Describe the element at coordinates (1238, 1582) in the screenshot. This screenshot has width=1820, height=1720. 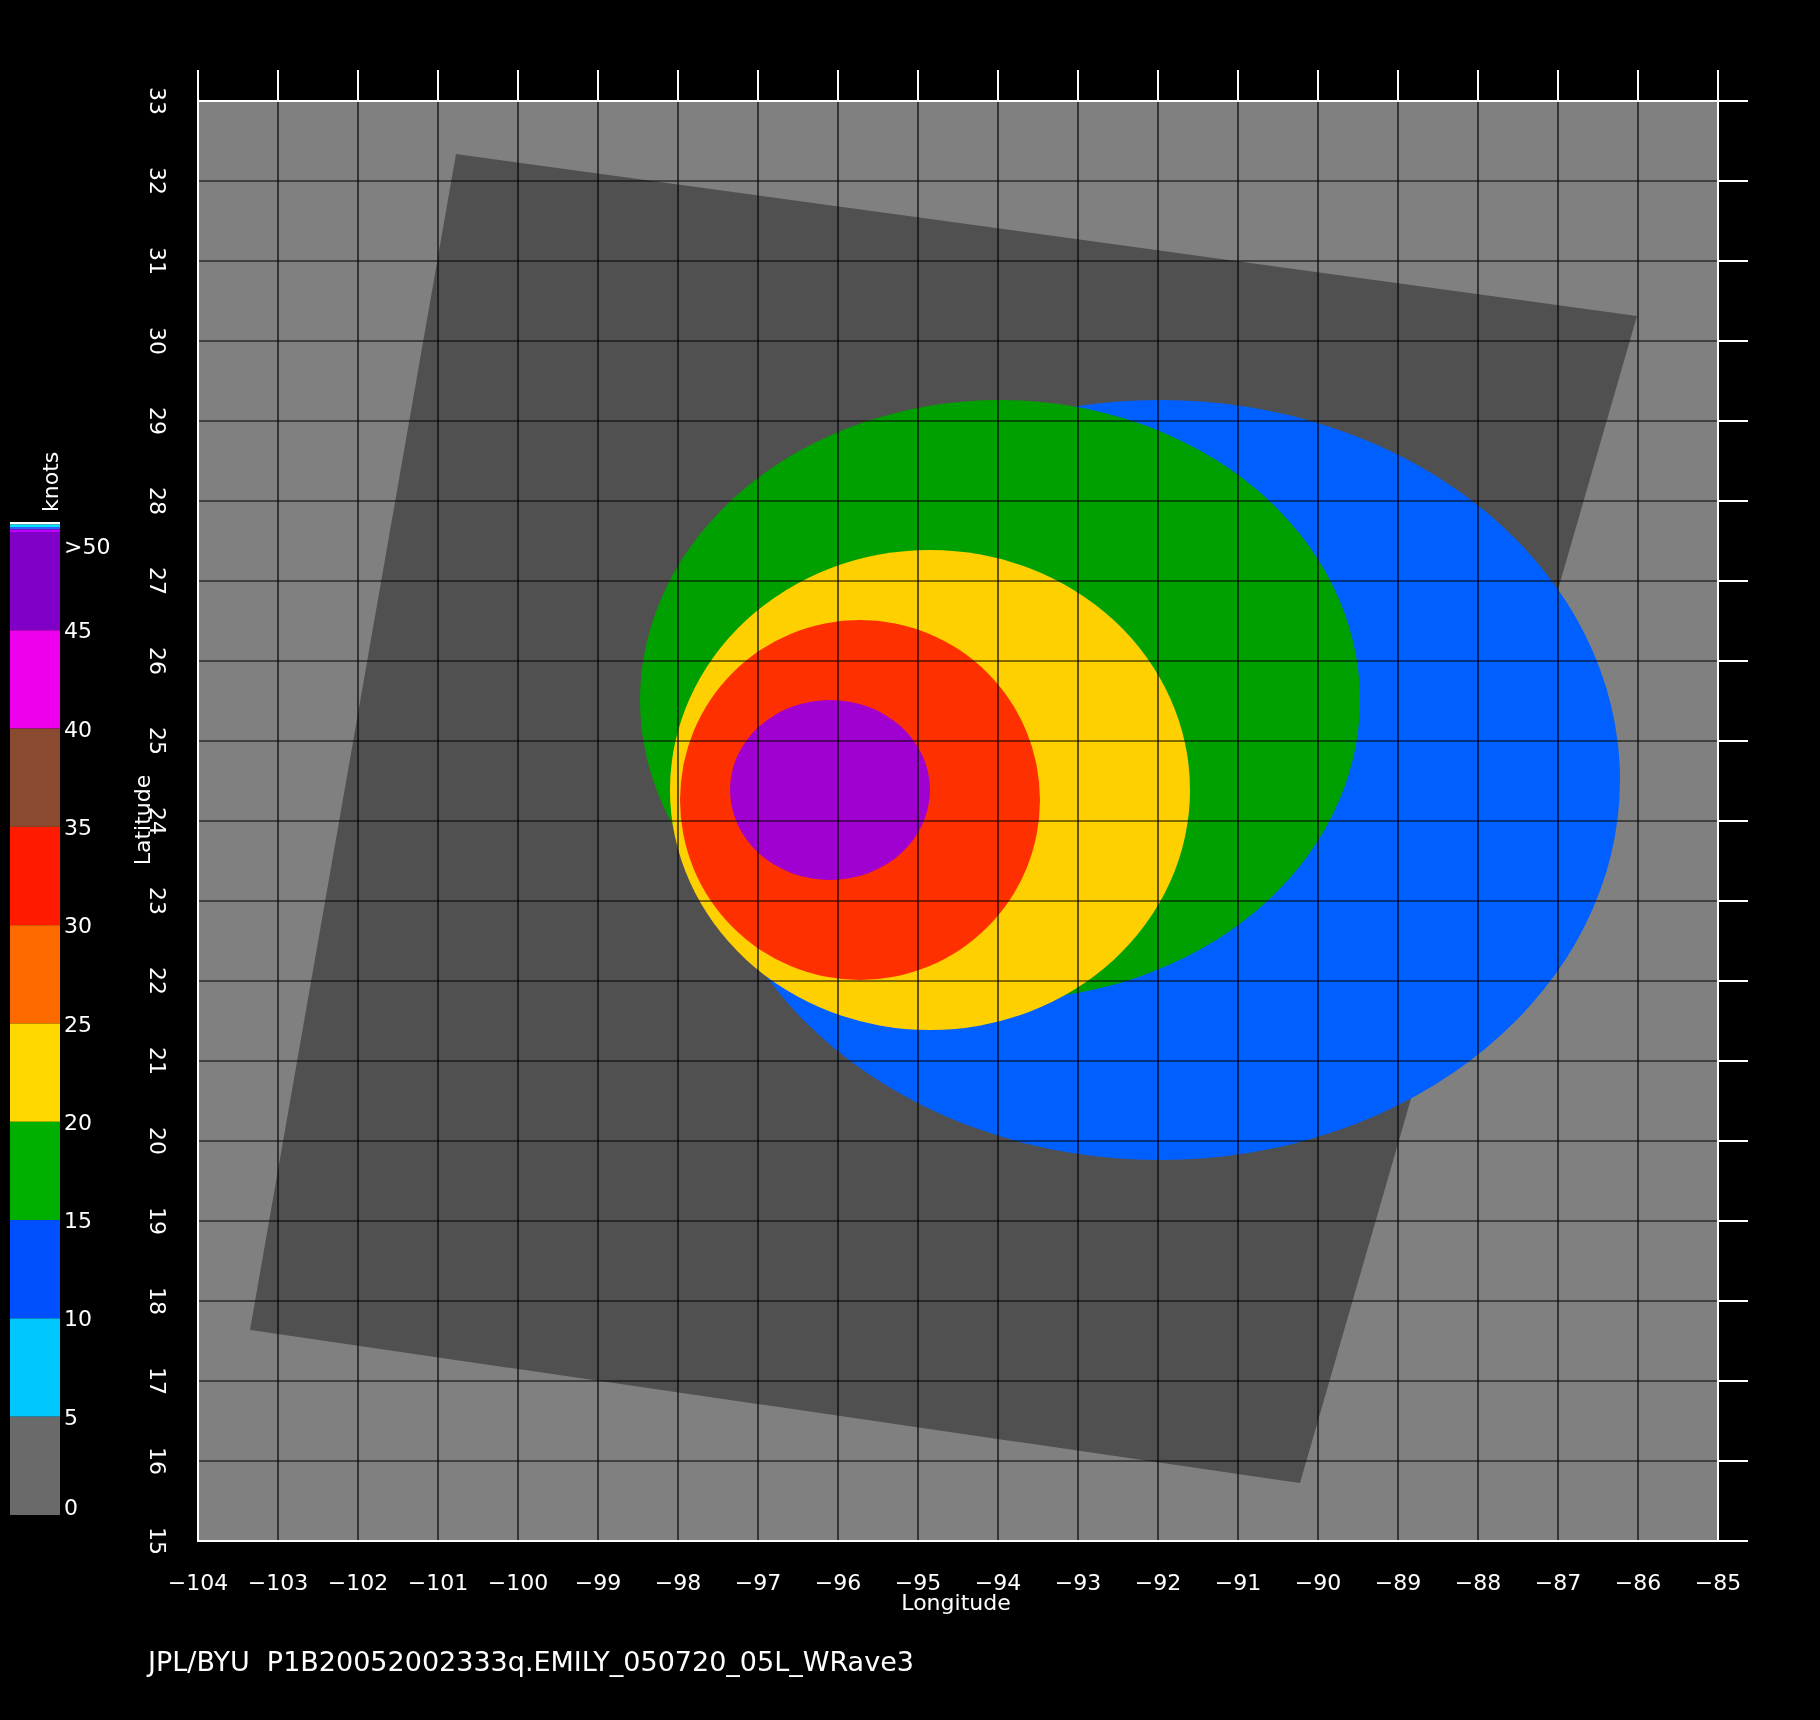
I see `longitude-tick-label: −91` at that location.